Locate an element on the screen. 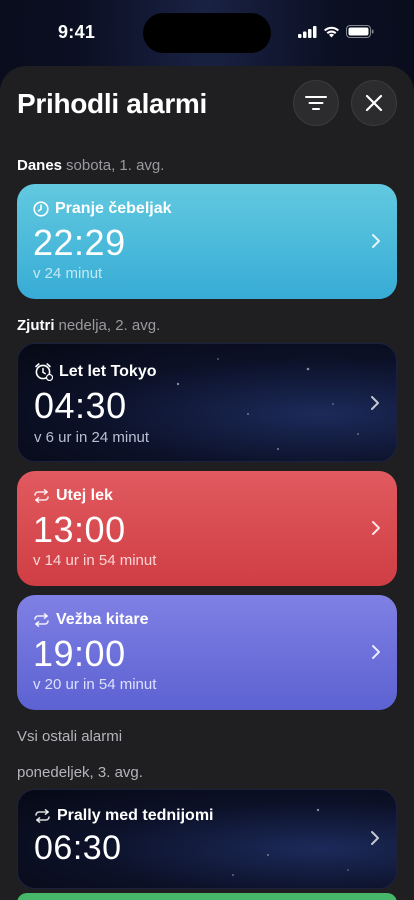 This screenshot has height=900, width=414. alarm-label-row: Vežba kitare is located at coordinates (91, 620).